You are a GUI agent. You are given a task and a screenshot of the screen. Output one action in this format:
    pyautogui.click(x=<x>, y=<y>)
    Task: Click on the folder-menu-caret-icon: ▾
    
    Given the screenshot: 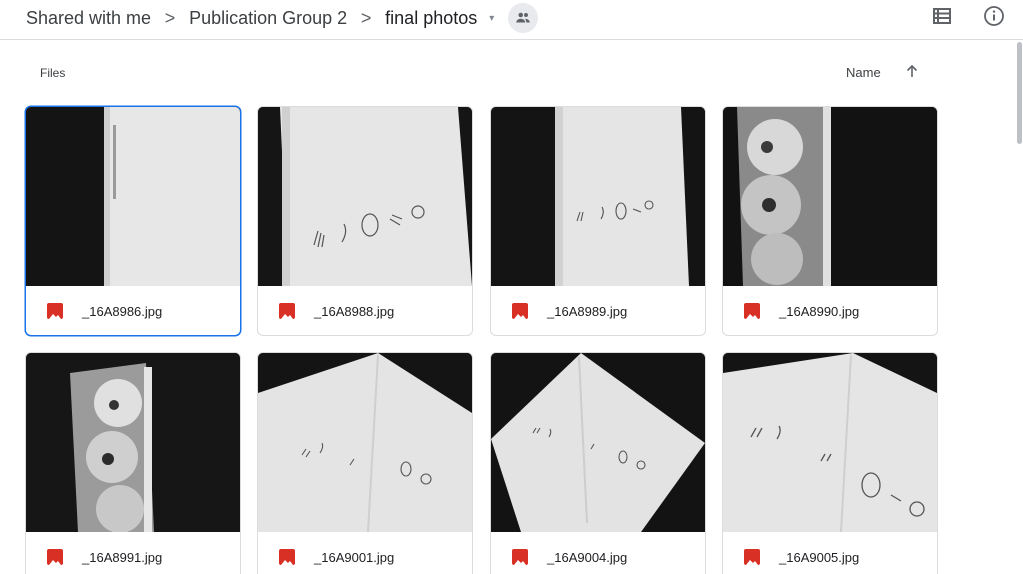 What is the action you would take?
    pyautogui.click(x=491, y=18)
    